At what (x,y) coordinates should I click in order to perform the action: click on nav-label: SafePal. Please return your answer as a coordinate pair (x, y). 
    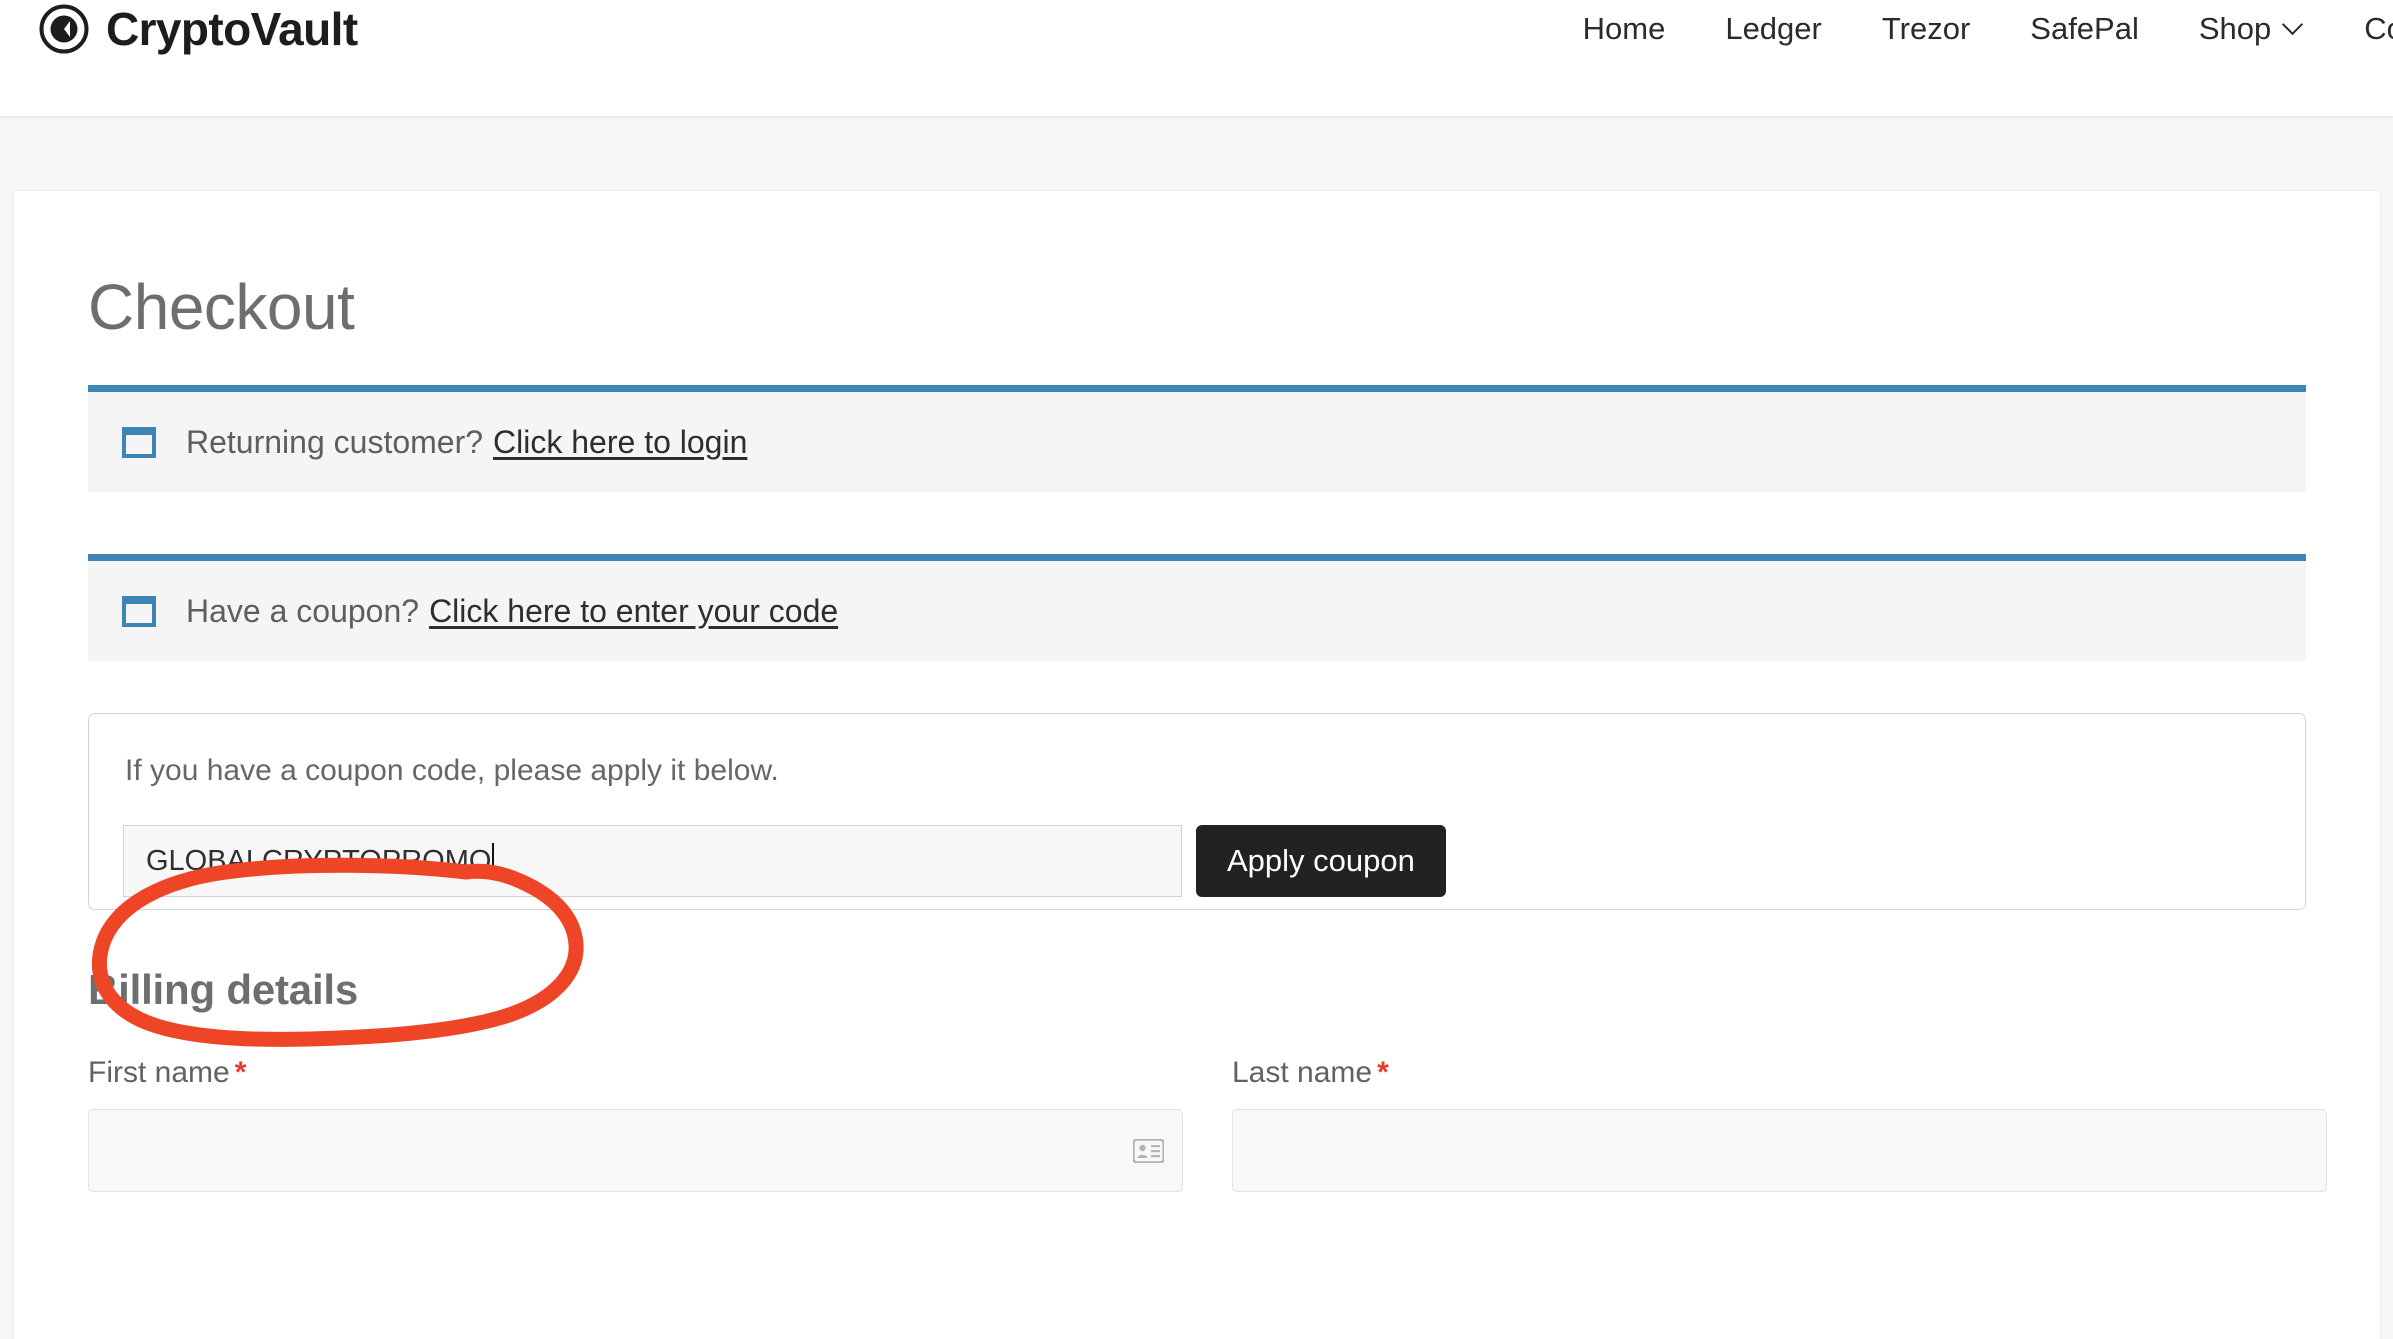
    Looking at the image, I should click on (2084, 28).